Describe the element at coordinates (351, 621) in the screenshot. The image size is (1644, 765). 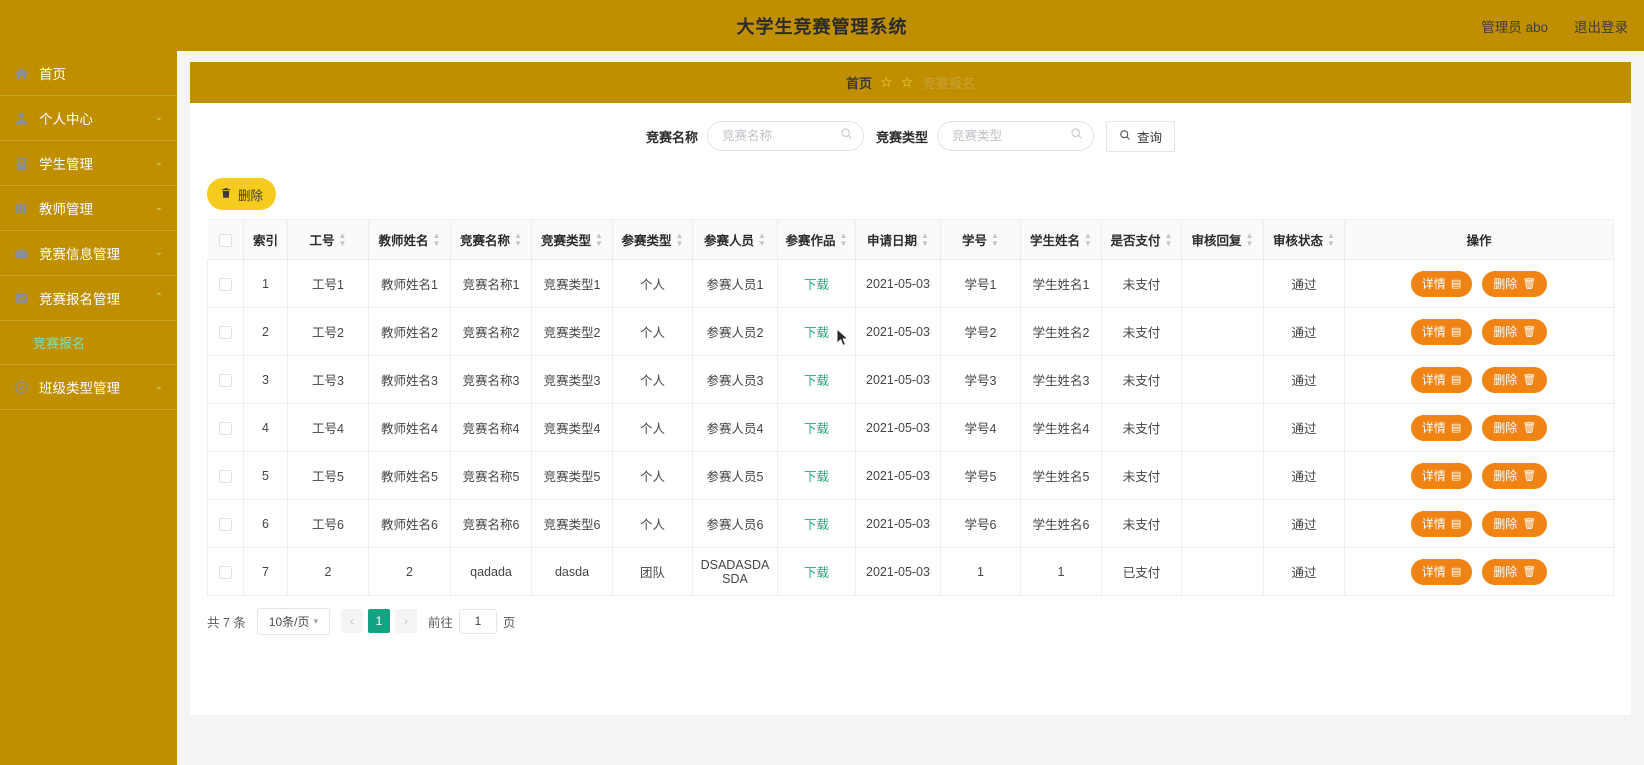
I see `prev-page-button: ‹` at that location.